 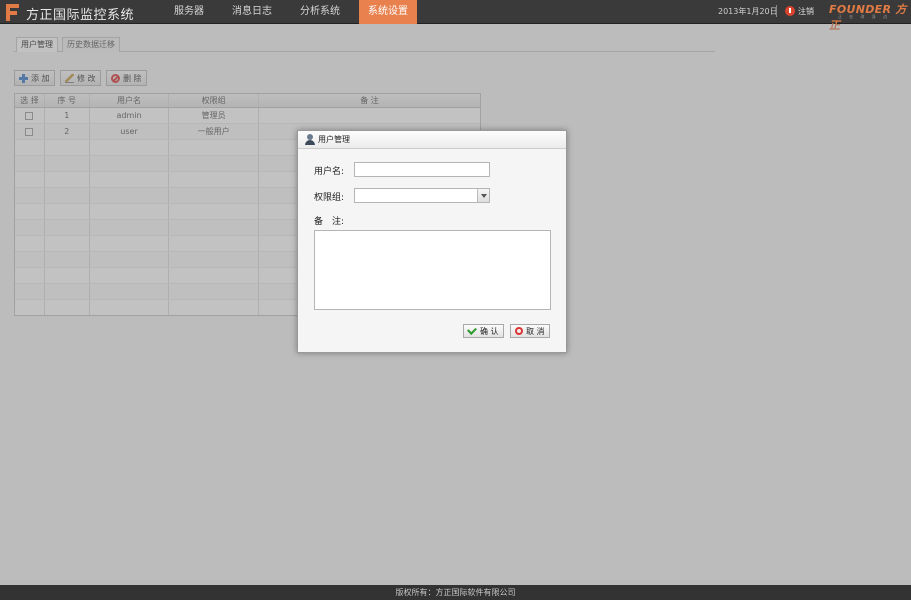 What do you see at coordinates (483, 195) in the screenshot?
I see `chevron-down-icon` at bounding box center [483, 195].